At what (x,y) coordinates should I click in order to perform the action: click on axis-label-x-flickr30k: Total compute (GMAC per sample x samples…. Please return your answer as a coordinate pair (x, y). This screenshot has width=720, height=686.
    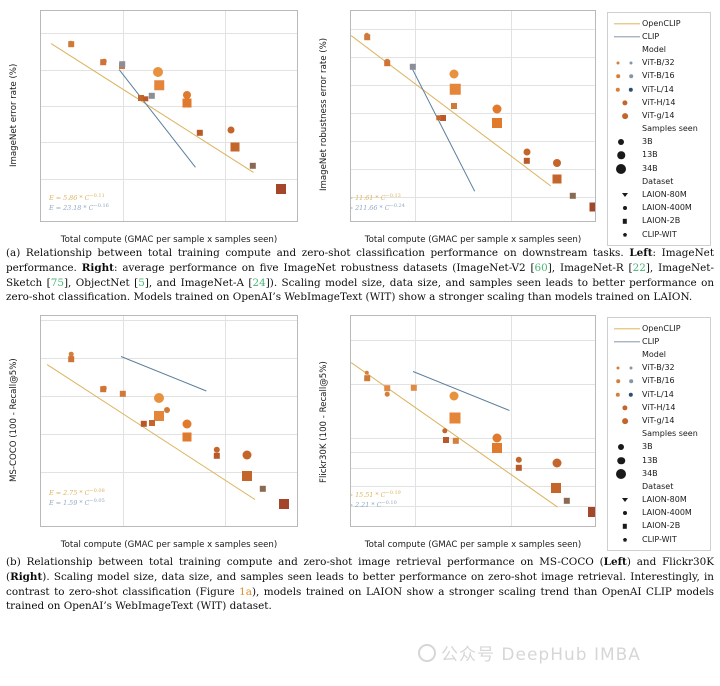
    Looking at the image, I should click on (473, 545).